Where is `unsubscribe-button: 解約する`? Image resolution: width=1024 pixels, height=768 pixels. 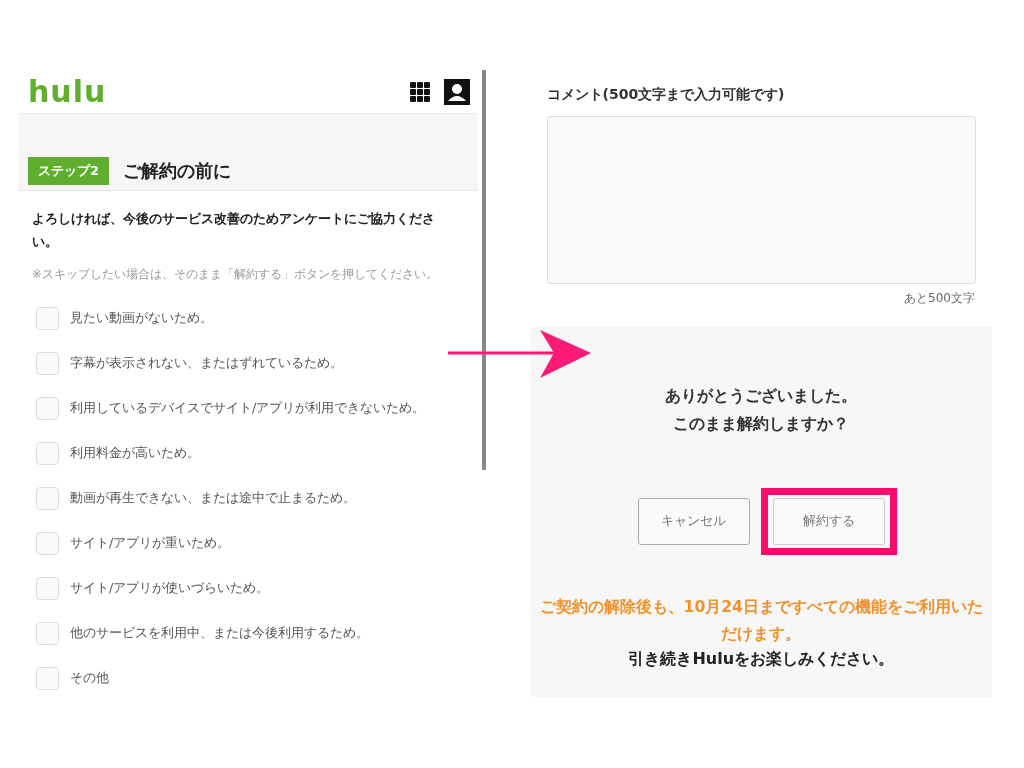 unsubscribe-button: 解約する is located at coordinates (828, 521).